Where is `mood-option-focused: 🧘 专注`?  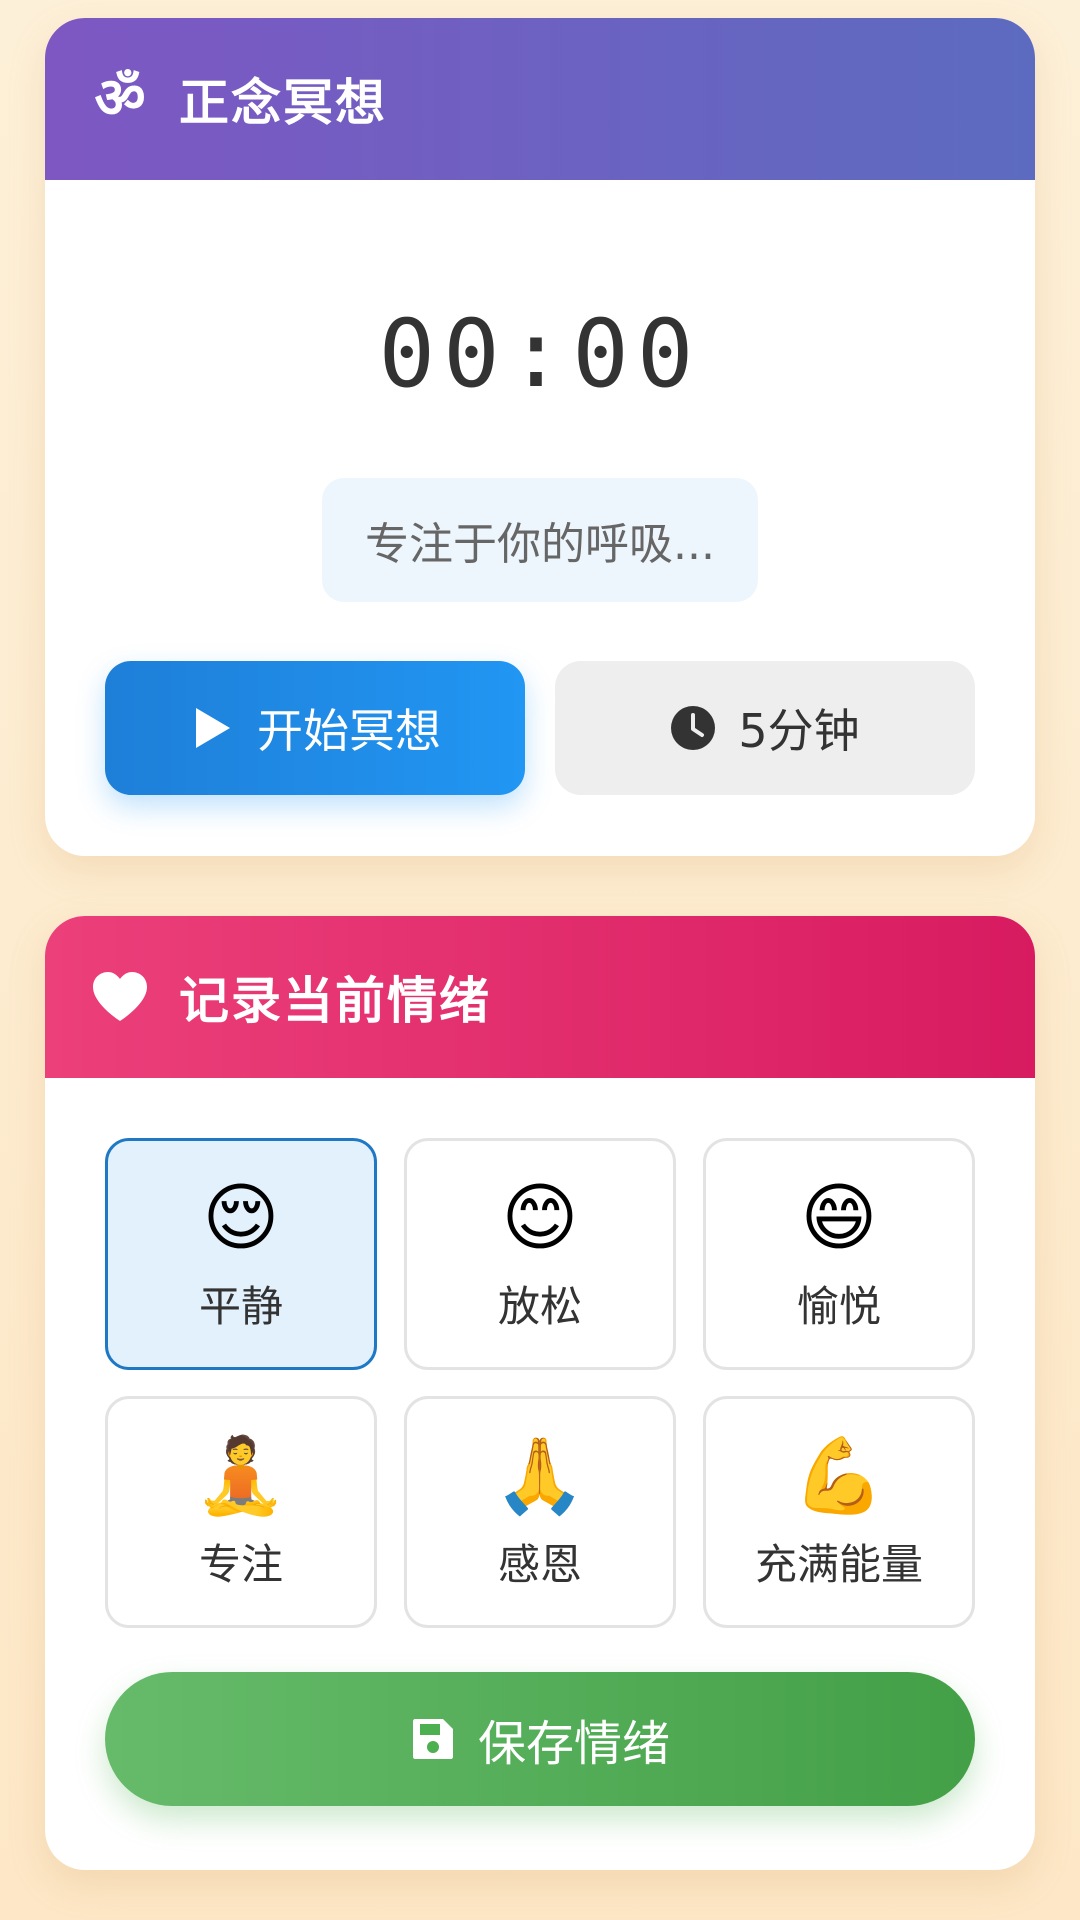
mood-option-focused: 🧘 专注 is located at coordinates (241, 1512).